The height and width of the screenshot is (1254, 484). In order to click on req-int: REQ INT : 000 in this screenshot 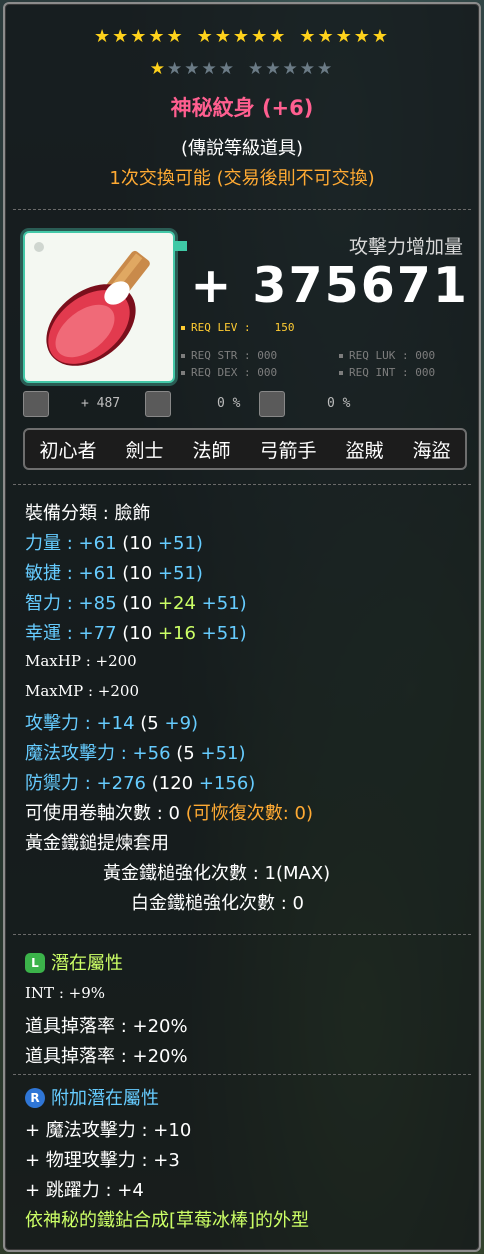, I will do `click(387, 372)`.